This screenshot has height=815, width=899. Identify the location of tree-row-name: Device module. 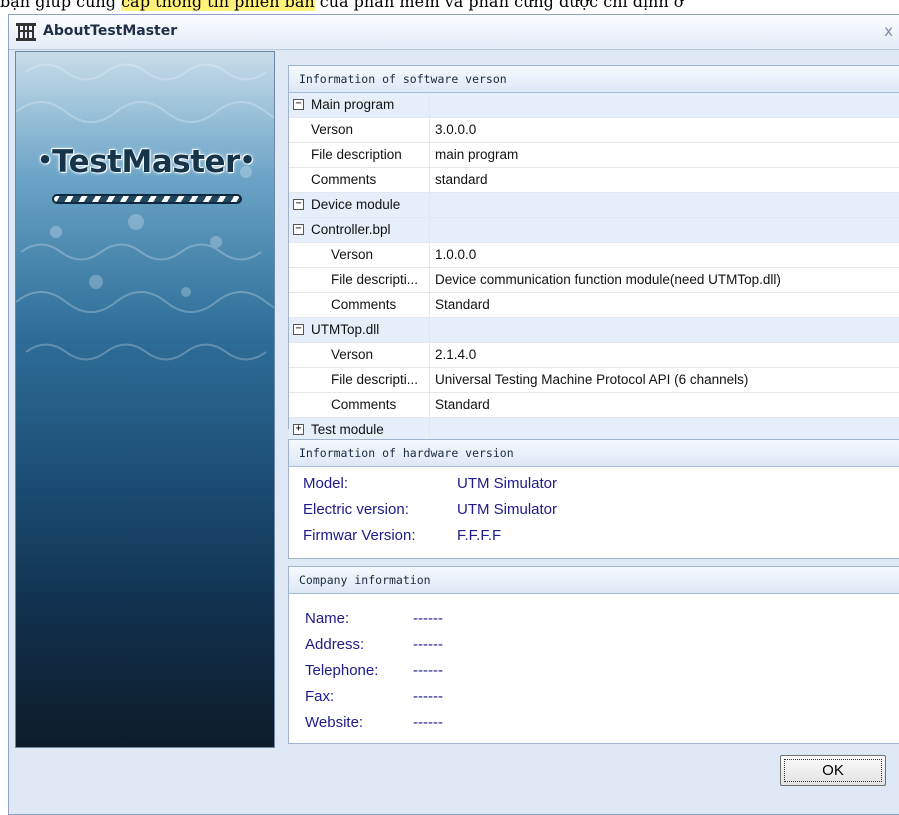
(356, 204).